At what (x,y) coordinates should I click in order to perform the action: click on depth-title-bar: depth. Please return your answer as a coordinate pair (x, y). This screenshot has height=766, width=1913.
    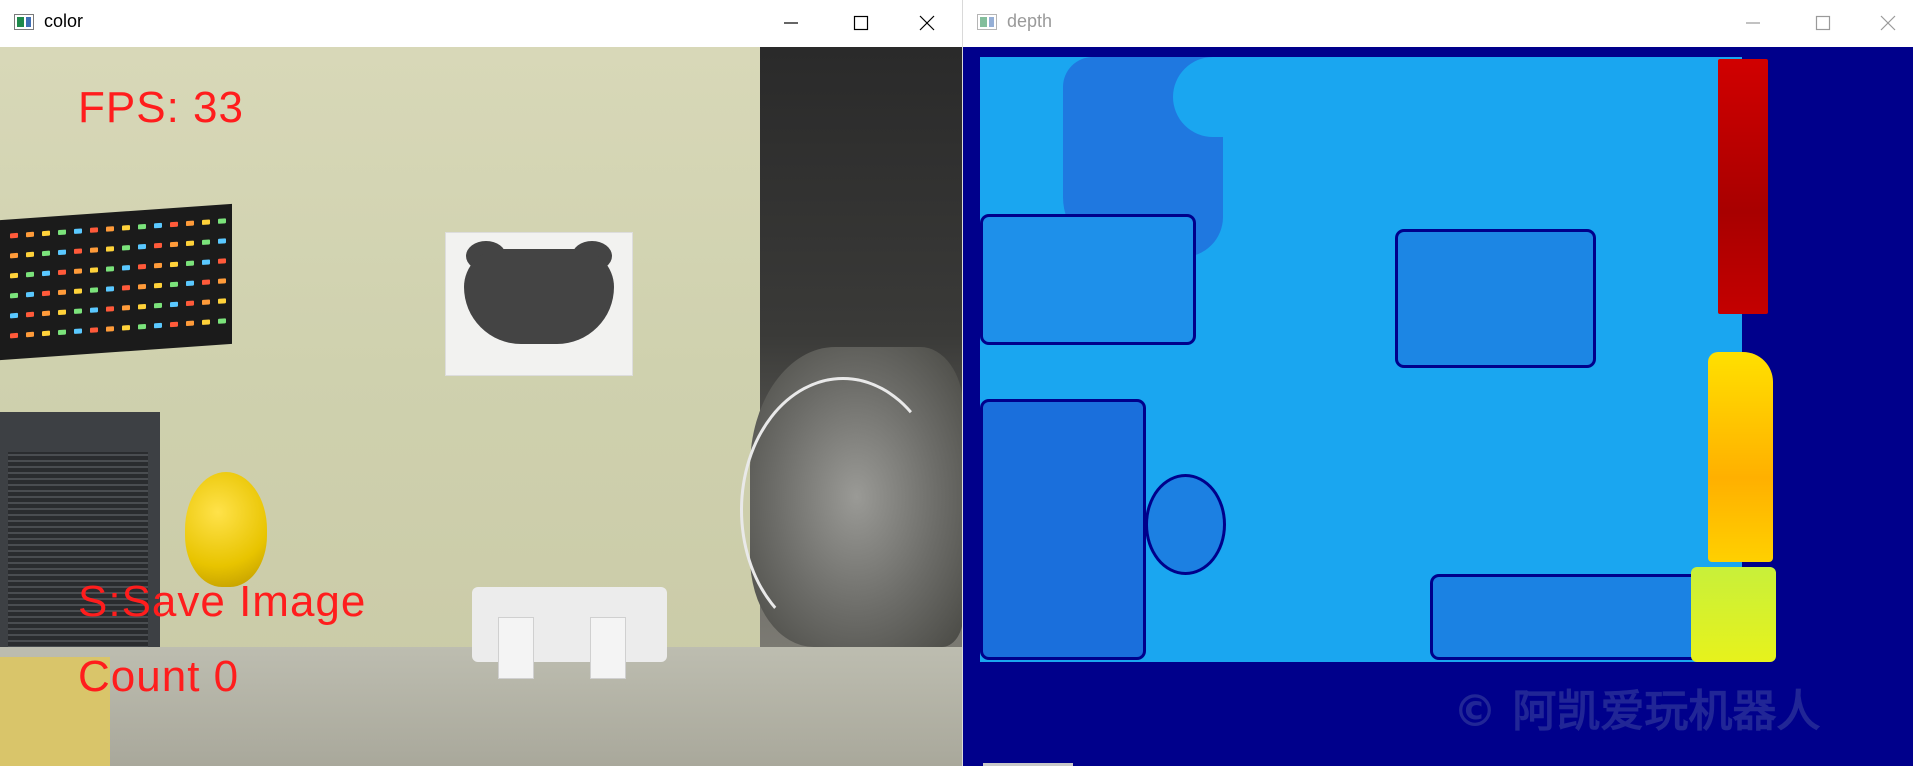
    Looking at the image, I should click on (1438, 23).